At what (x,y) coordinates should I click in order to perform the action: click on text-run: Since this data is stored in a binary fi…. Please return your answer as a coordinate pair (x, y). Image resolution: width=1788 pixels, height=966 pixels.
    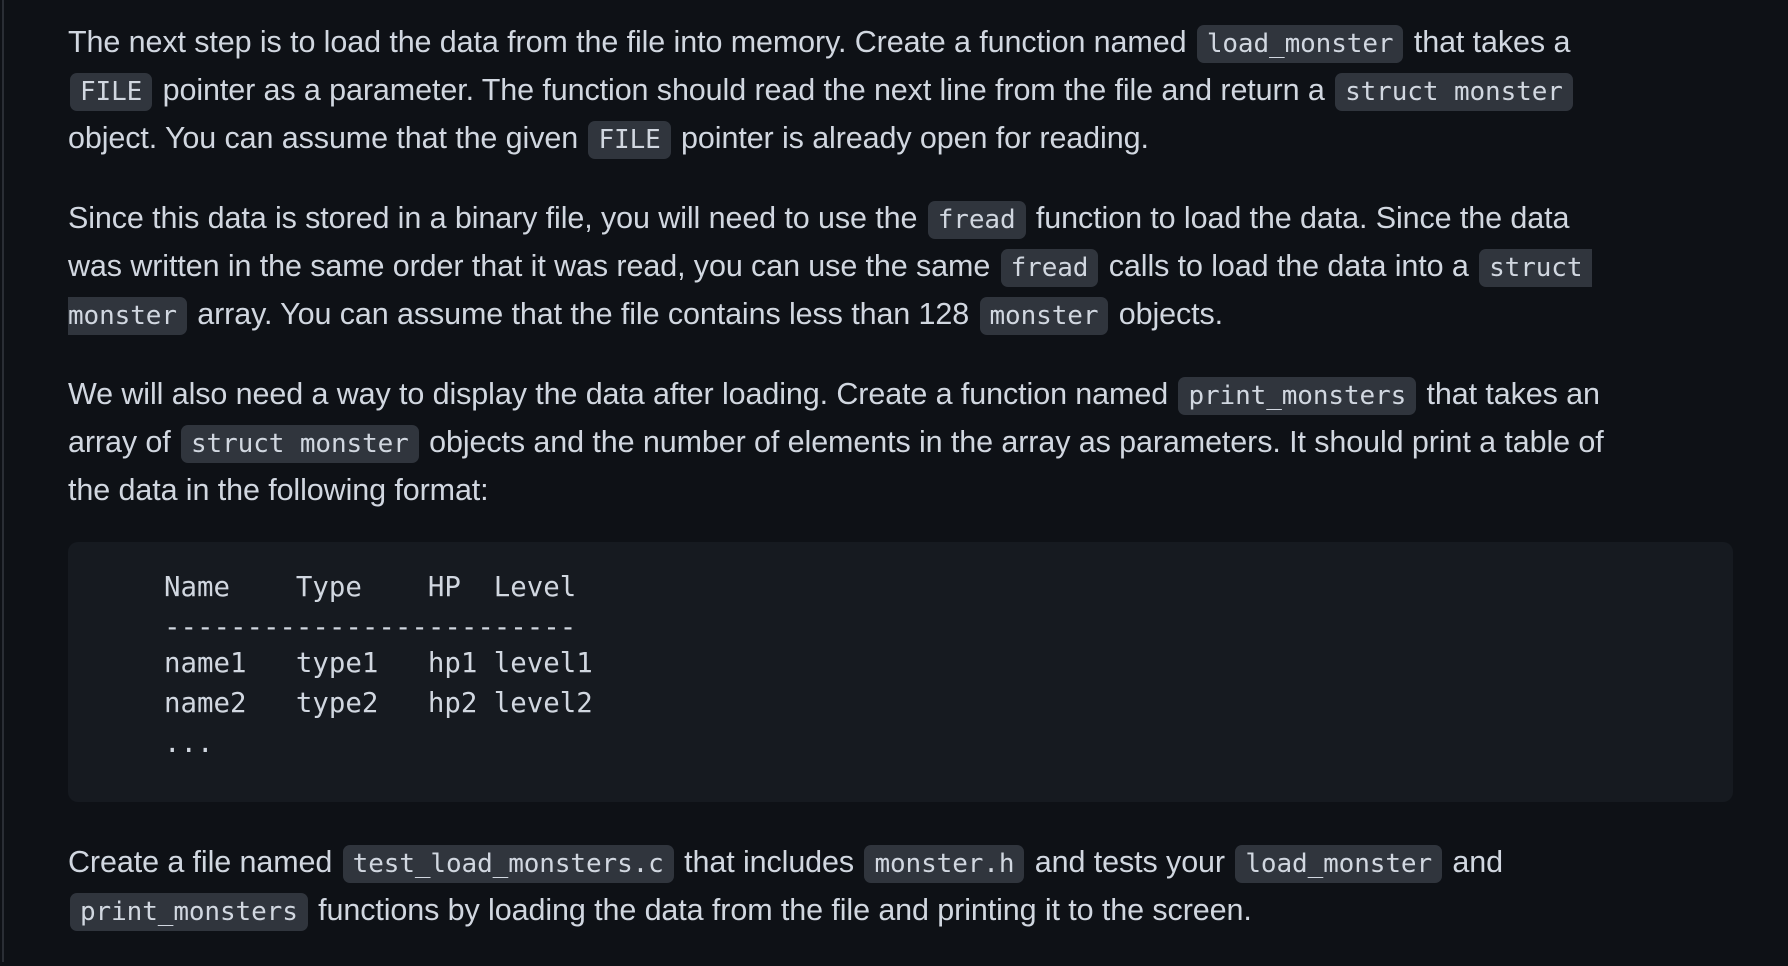
    Looking at the image, I should click on (497, 218).